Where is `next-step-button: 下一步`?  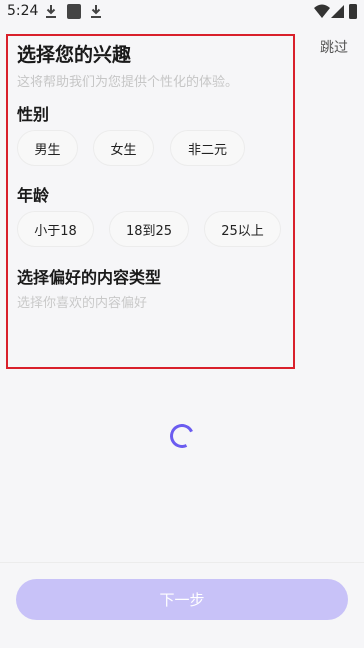
next-step-button: 下一步 is located at coordinates (182, 599).